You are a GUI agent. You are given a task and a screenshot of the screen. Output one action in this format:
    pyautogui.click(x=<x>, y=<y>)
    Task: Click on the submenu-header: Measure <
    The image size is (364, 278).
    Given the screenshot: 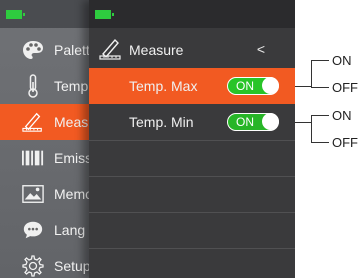 What is the action you would take?
    pyautogui.click(x=192, y=50)
    